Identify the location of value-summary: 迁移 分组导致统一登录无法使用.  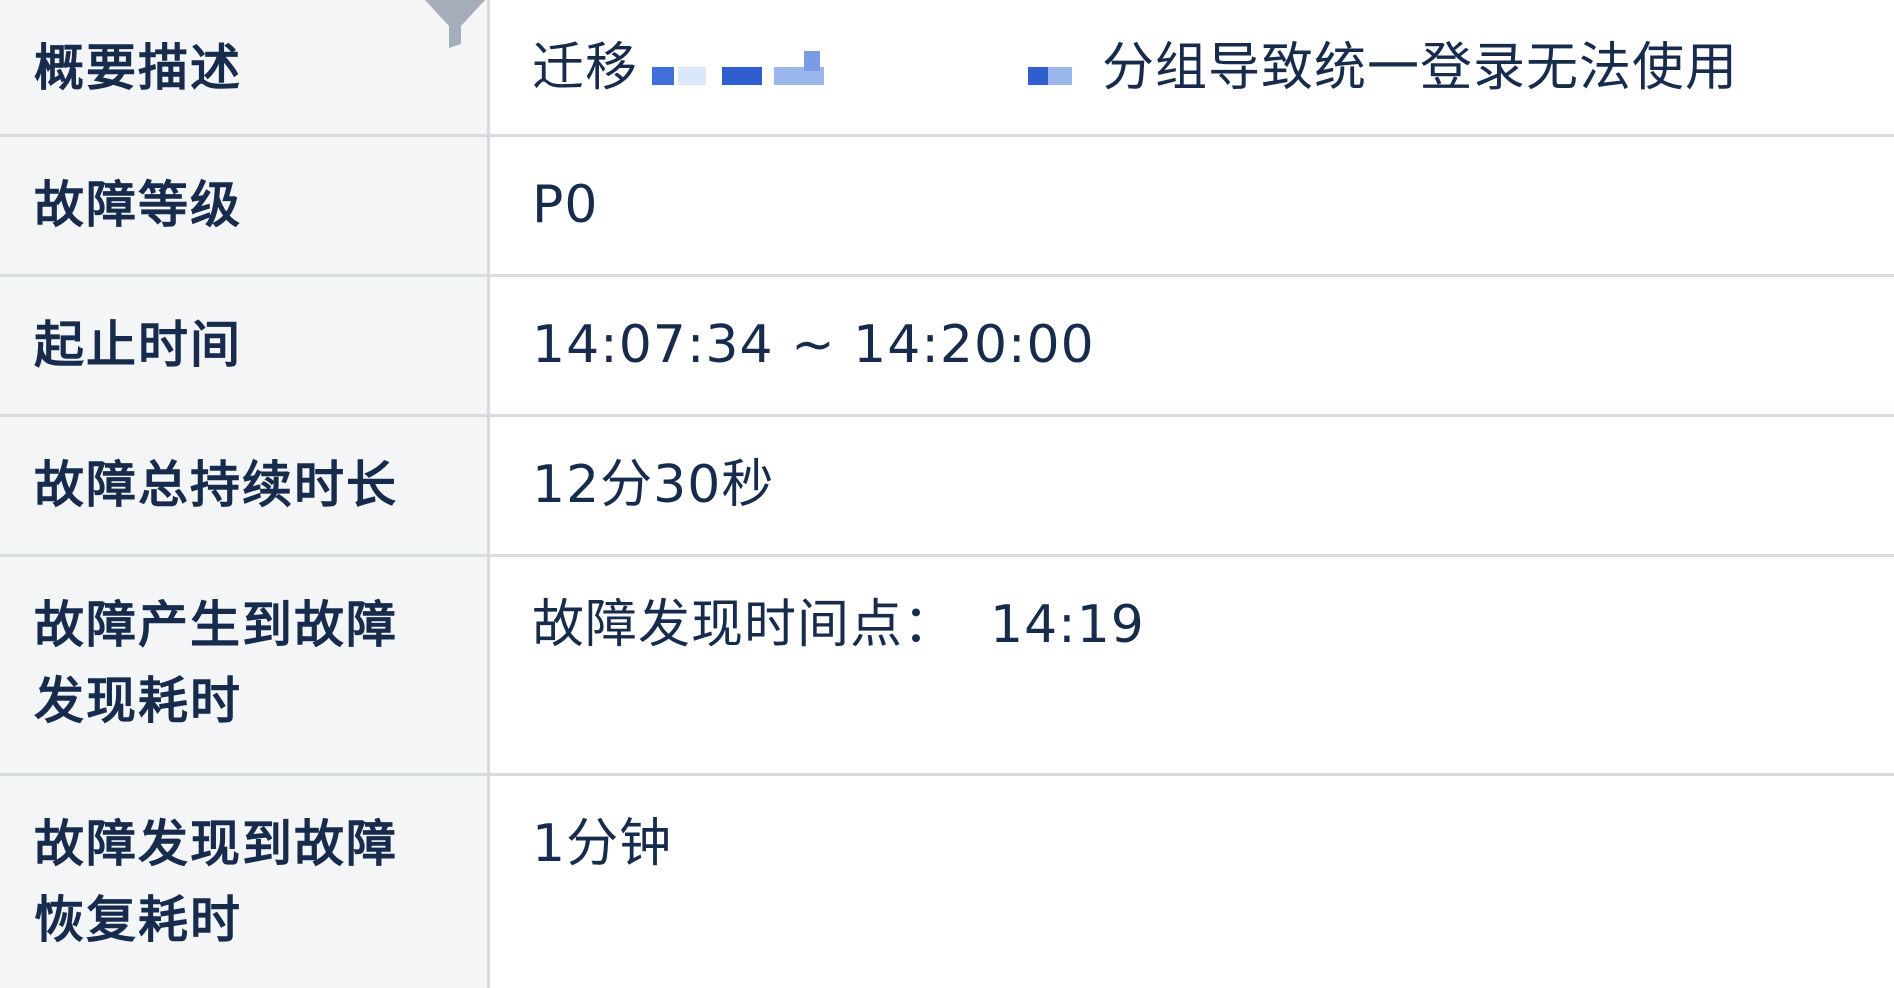
(1192, 68).